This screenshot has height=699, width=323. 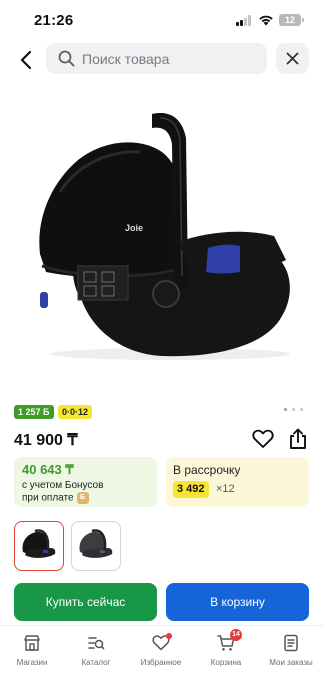 What do you see at coordinates (32, 656) in the screenshot?
I see `tab-shop: Магазин` at bounding box center [32, 656].